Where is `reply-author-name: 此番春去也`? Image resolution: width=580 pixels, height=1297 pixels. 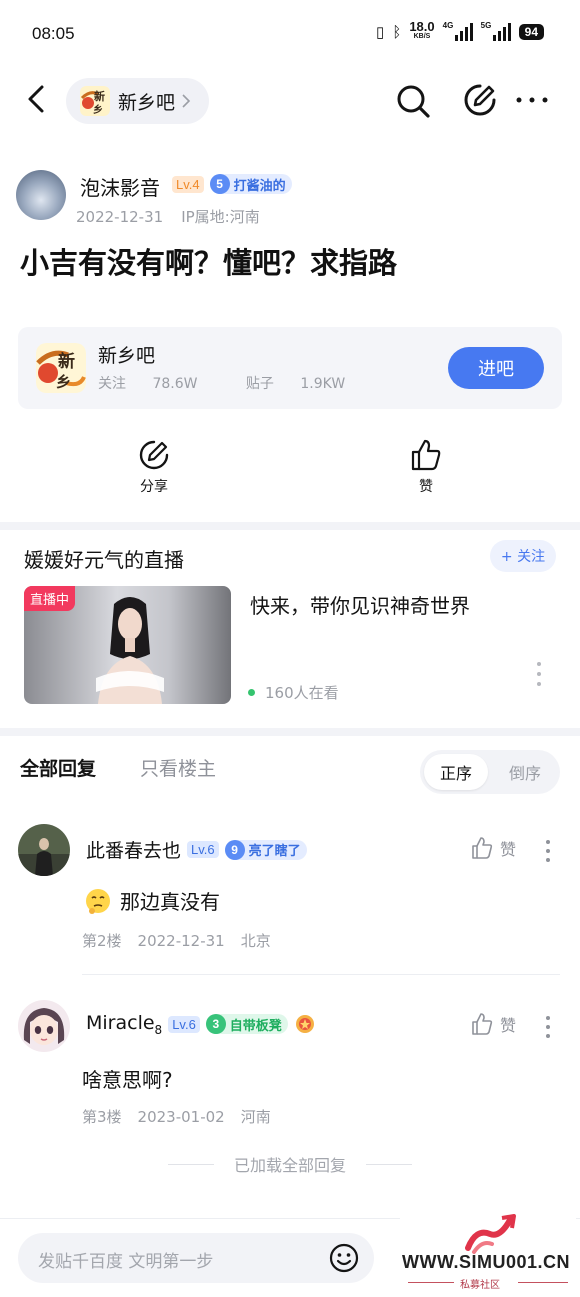
reply-author-name: 此番春去也 is located at coordinates (133, 849).